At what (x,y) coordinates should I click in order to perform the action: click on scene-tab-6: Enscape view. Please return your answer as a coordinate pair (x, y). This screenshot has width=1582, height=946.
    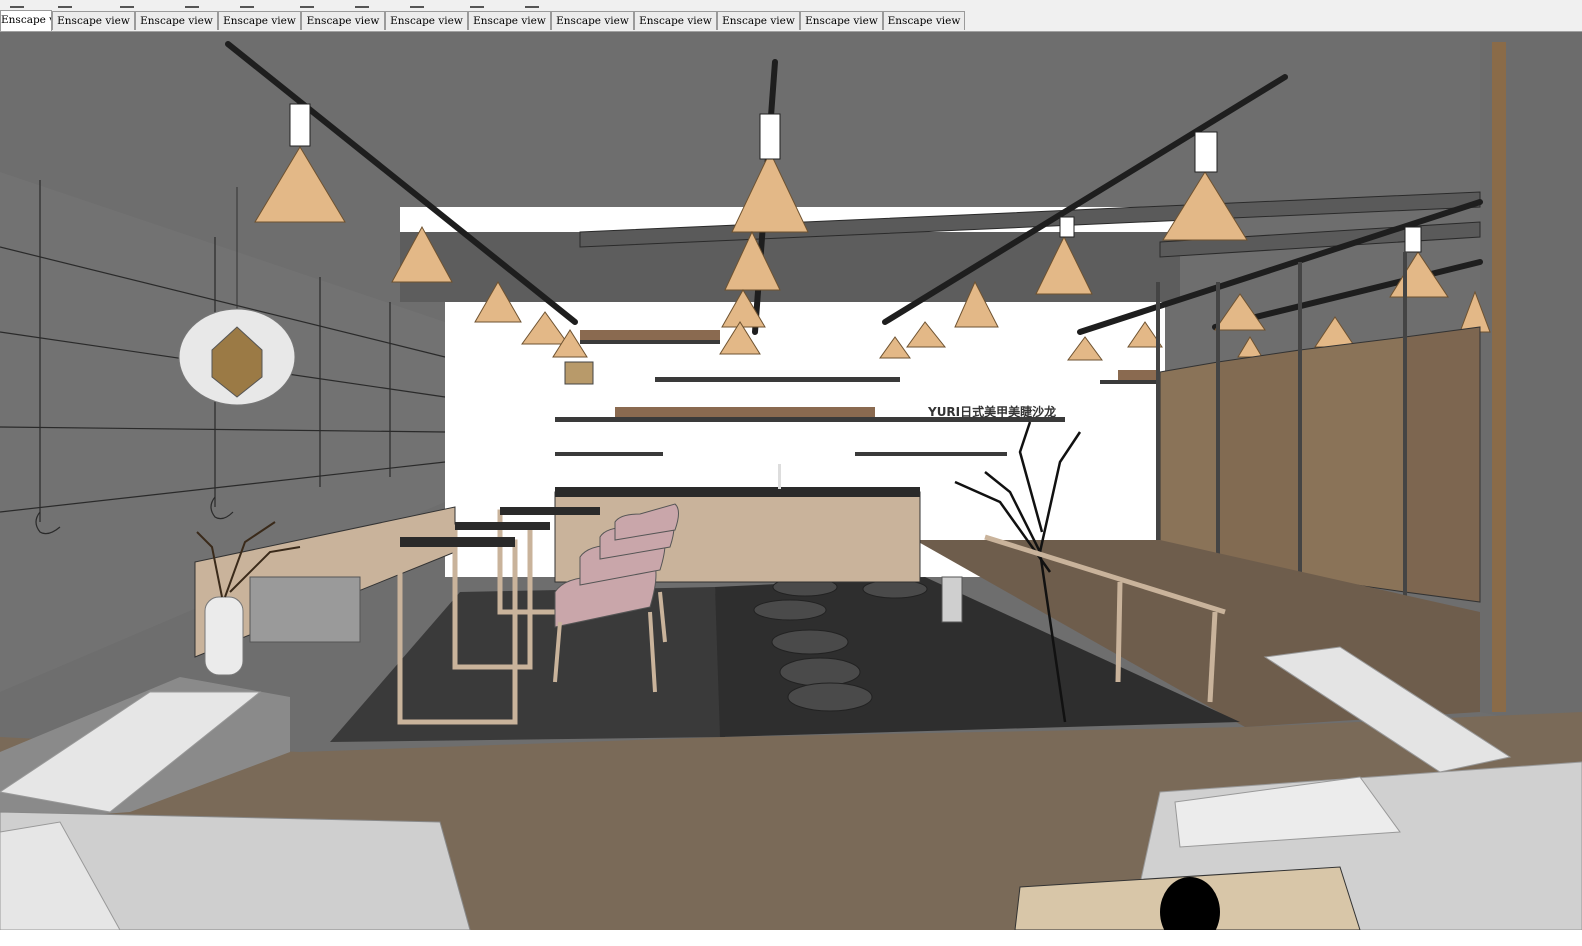
    Looking at the image, I should click on (426, 20).